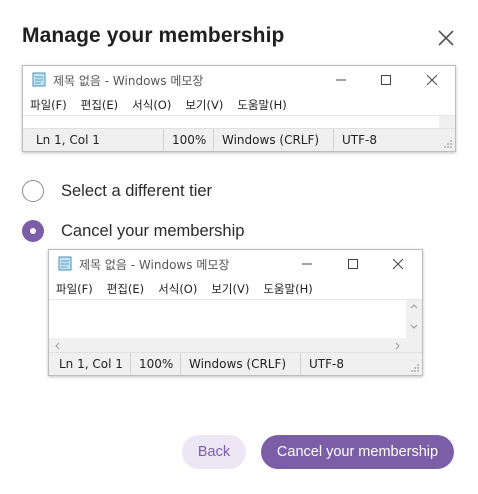  What do you see at coordinates (357, 452) in the screenshot?
I see `cancel-membership-button: Cancel your membership` at bounding box center [357, 452].